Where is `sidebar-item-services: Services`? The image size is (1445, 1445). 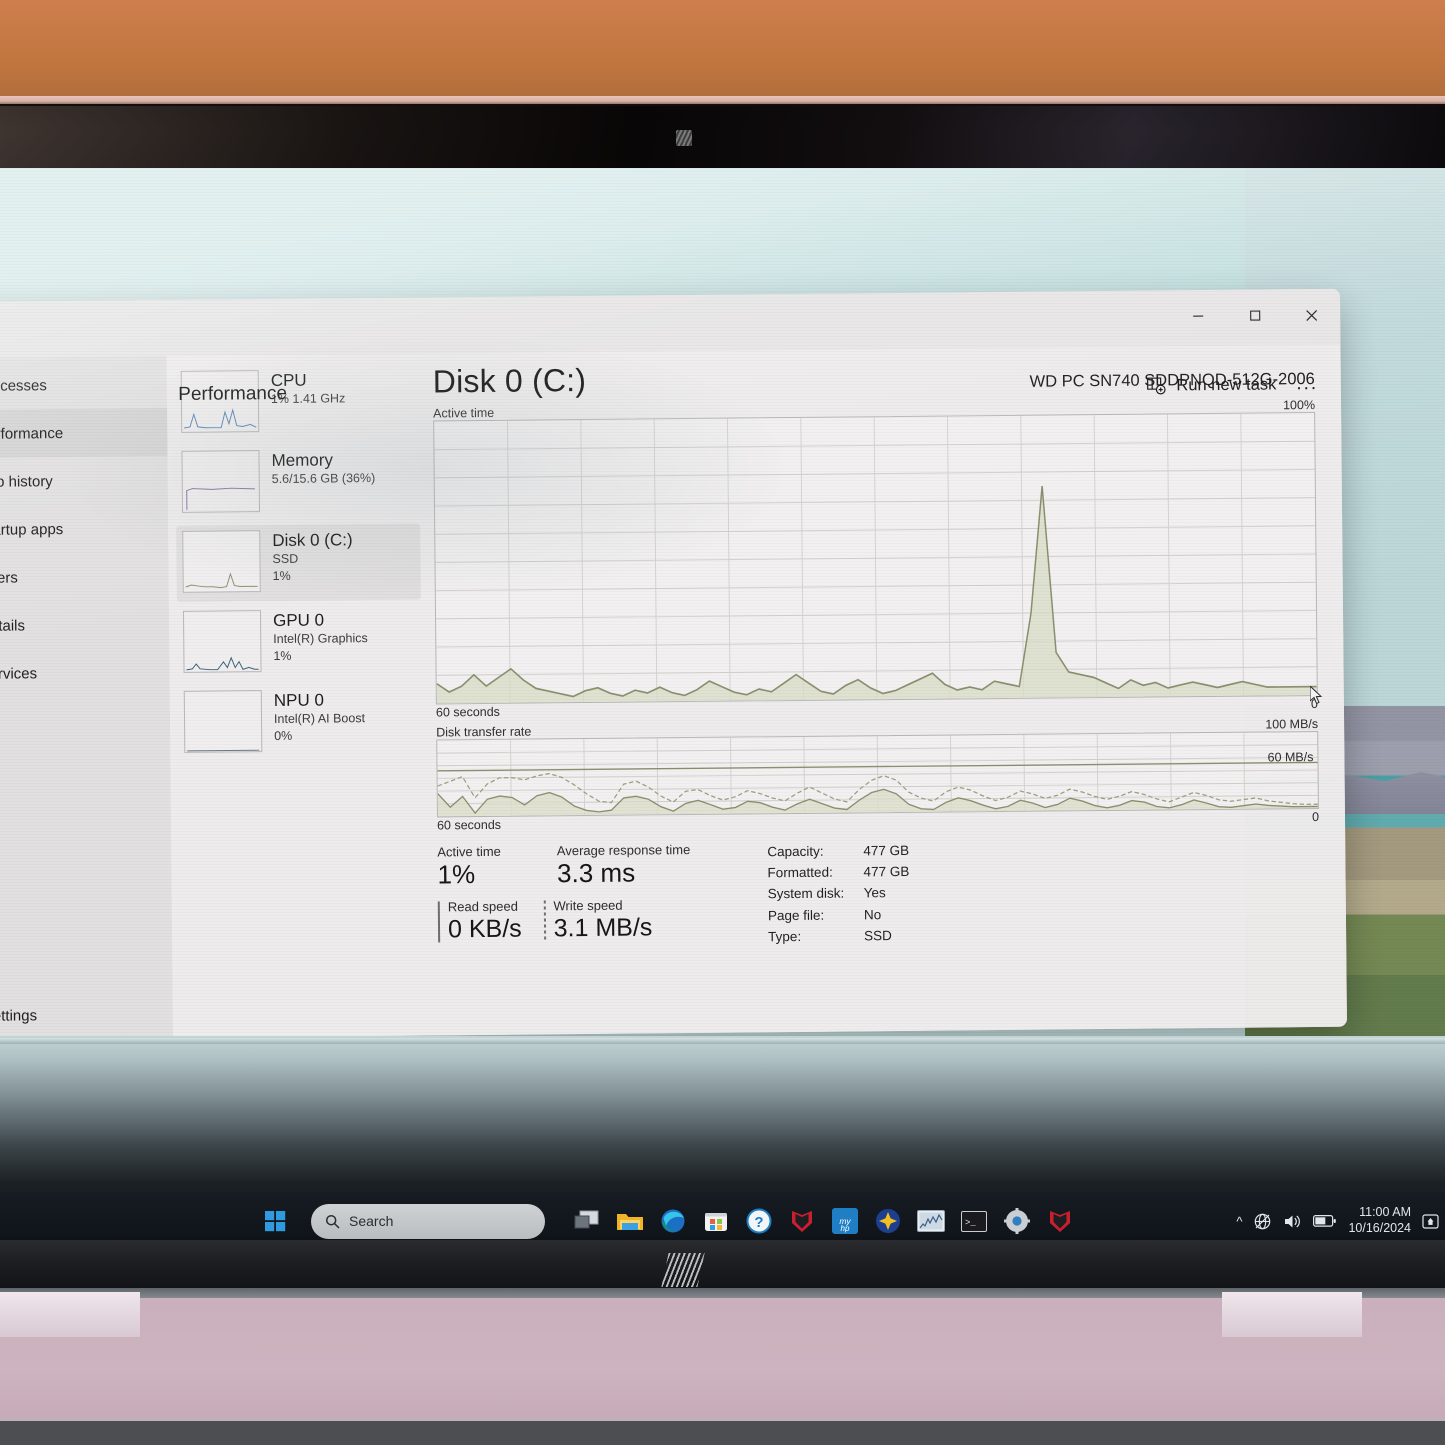
sidebar-item-services: Services is located at coordinates (85, 673).